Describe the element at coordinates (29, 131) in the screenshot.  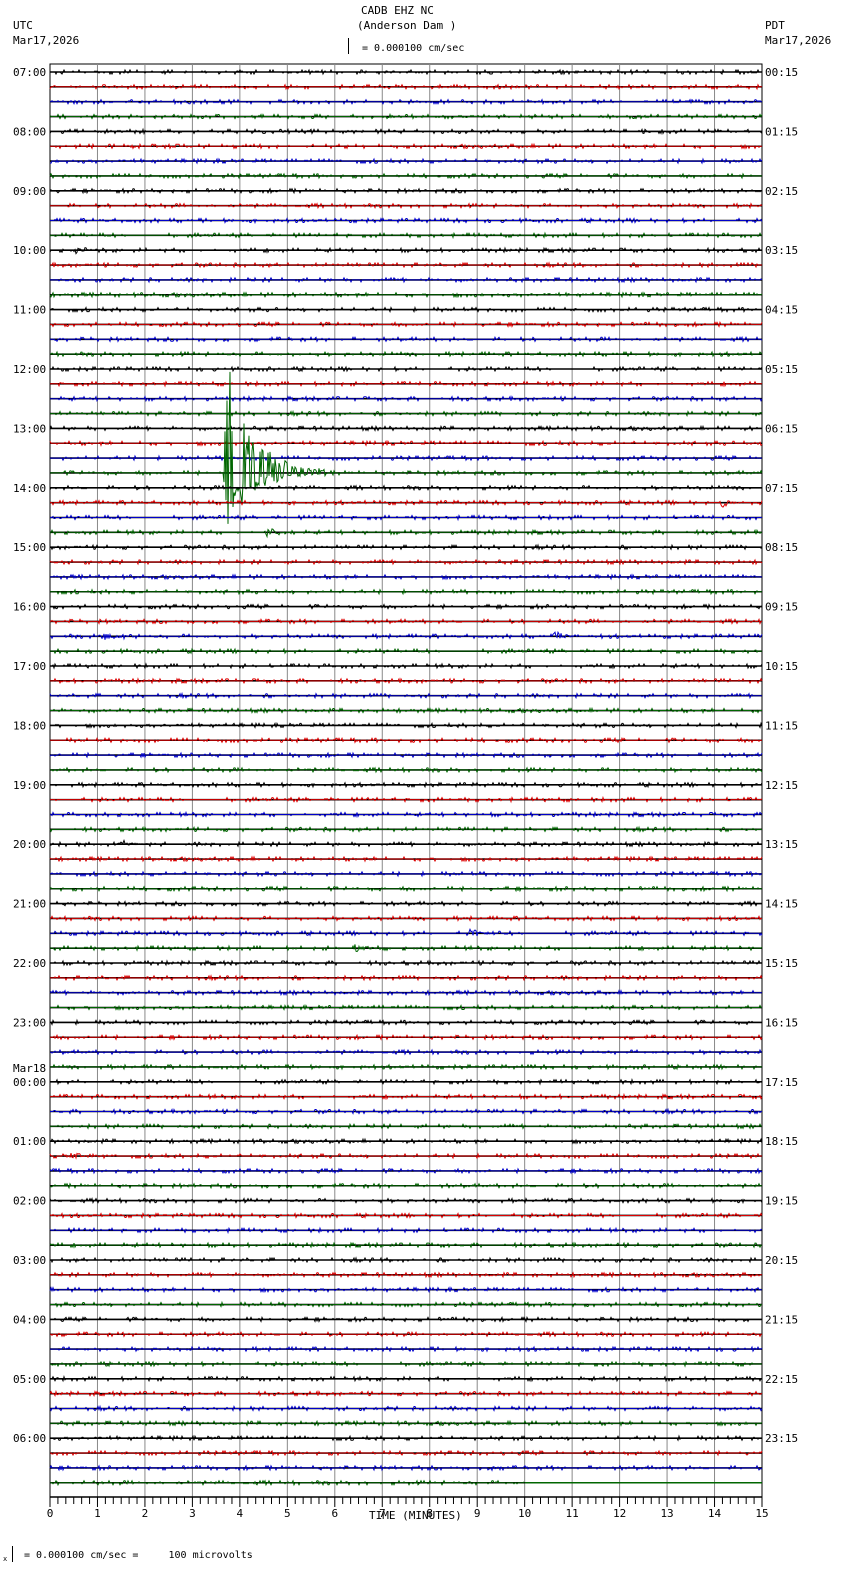
I see `utc-time-label: 08:00` at that location.